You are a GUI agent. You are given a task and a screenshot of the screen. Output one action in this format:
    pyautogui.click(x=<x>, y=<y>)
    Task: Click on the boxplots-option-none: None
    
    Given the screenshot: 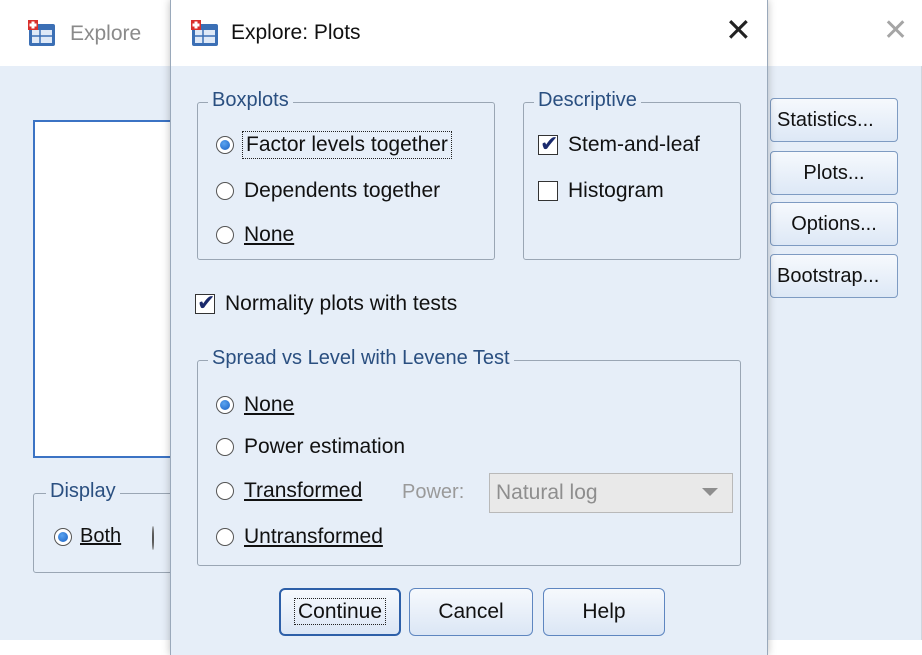 What is the action you would take?
    pyautogui.click(x=255, y=235)
    